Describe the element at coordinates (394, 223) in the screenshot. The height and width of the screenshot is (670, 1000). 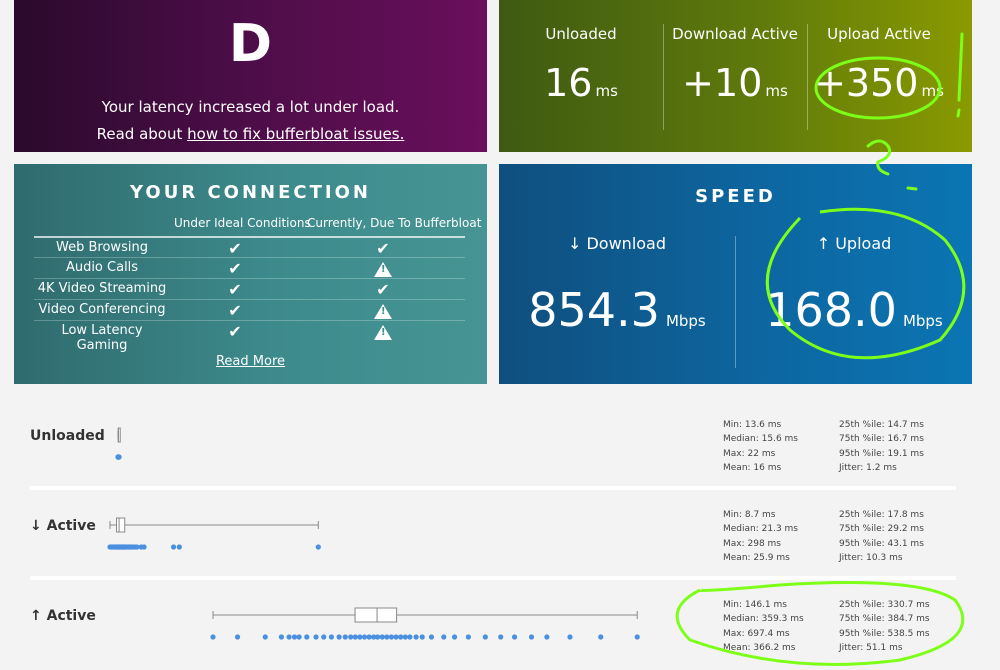
I see `col-current-heading: Currently, Due To Bufferbloat` at that location.